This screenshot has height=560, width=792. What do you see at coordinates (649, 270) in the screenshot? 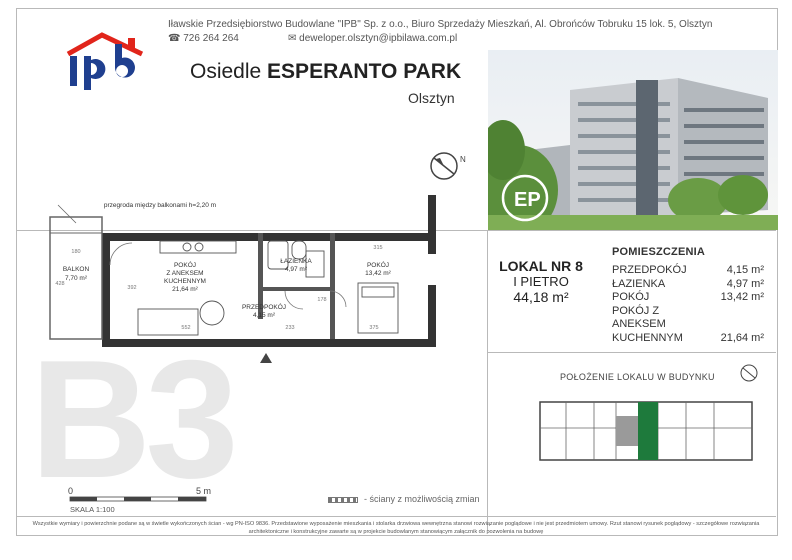
I see `room-name: PRZEDPOKÓJ` at bounding box center [649, 270].